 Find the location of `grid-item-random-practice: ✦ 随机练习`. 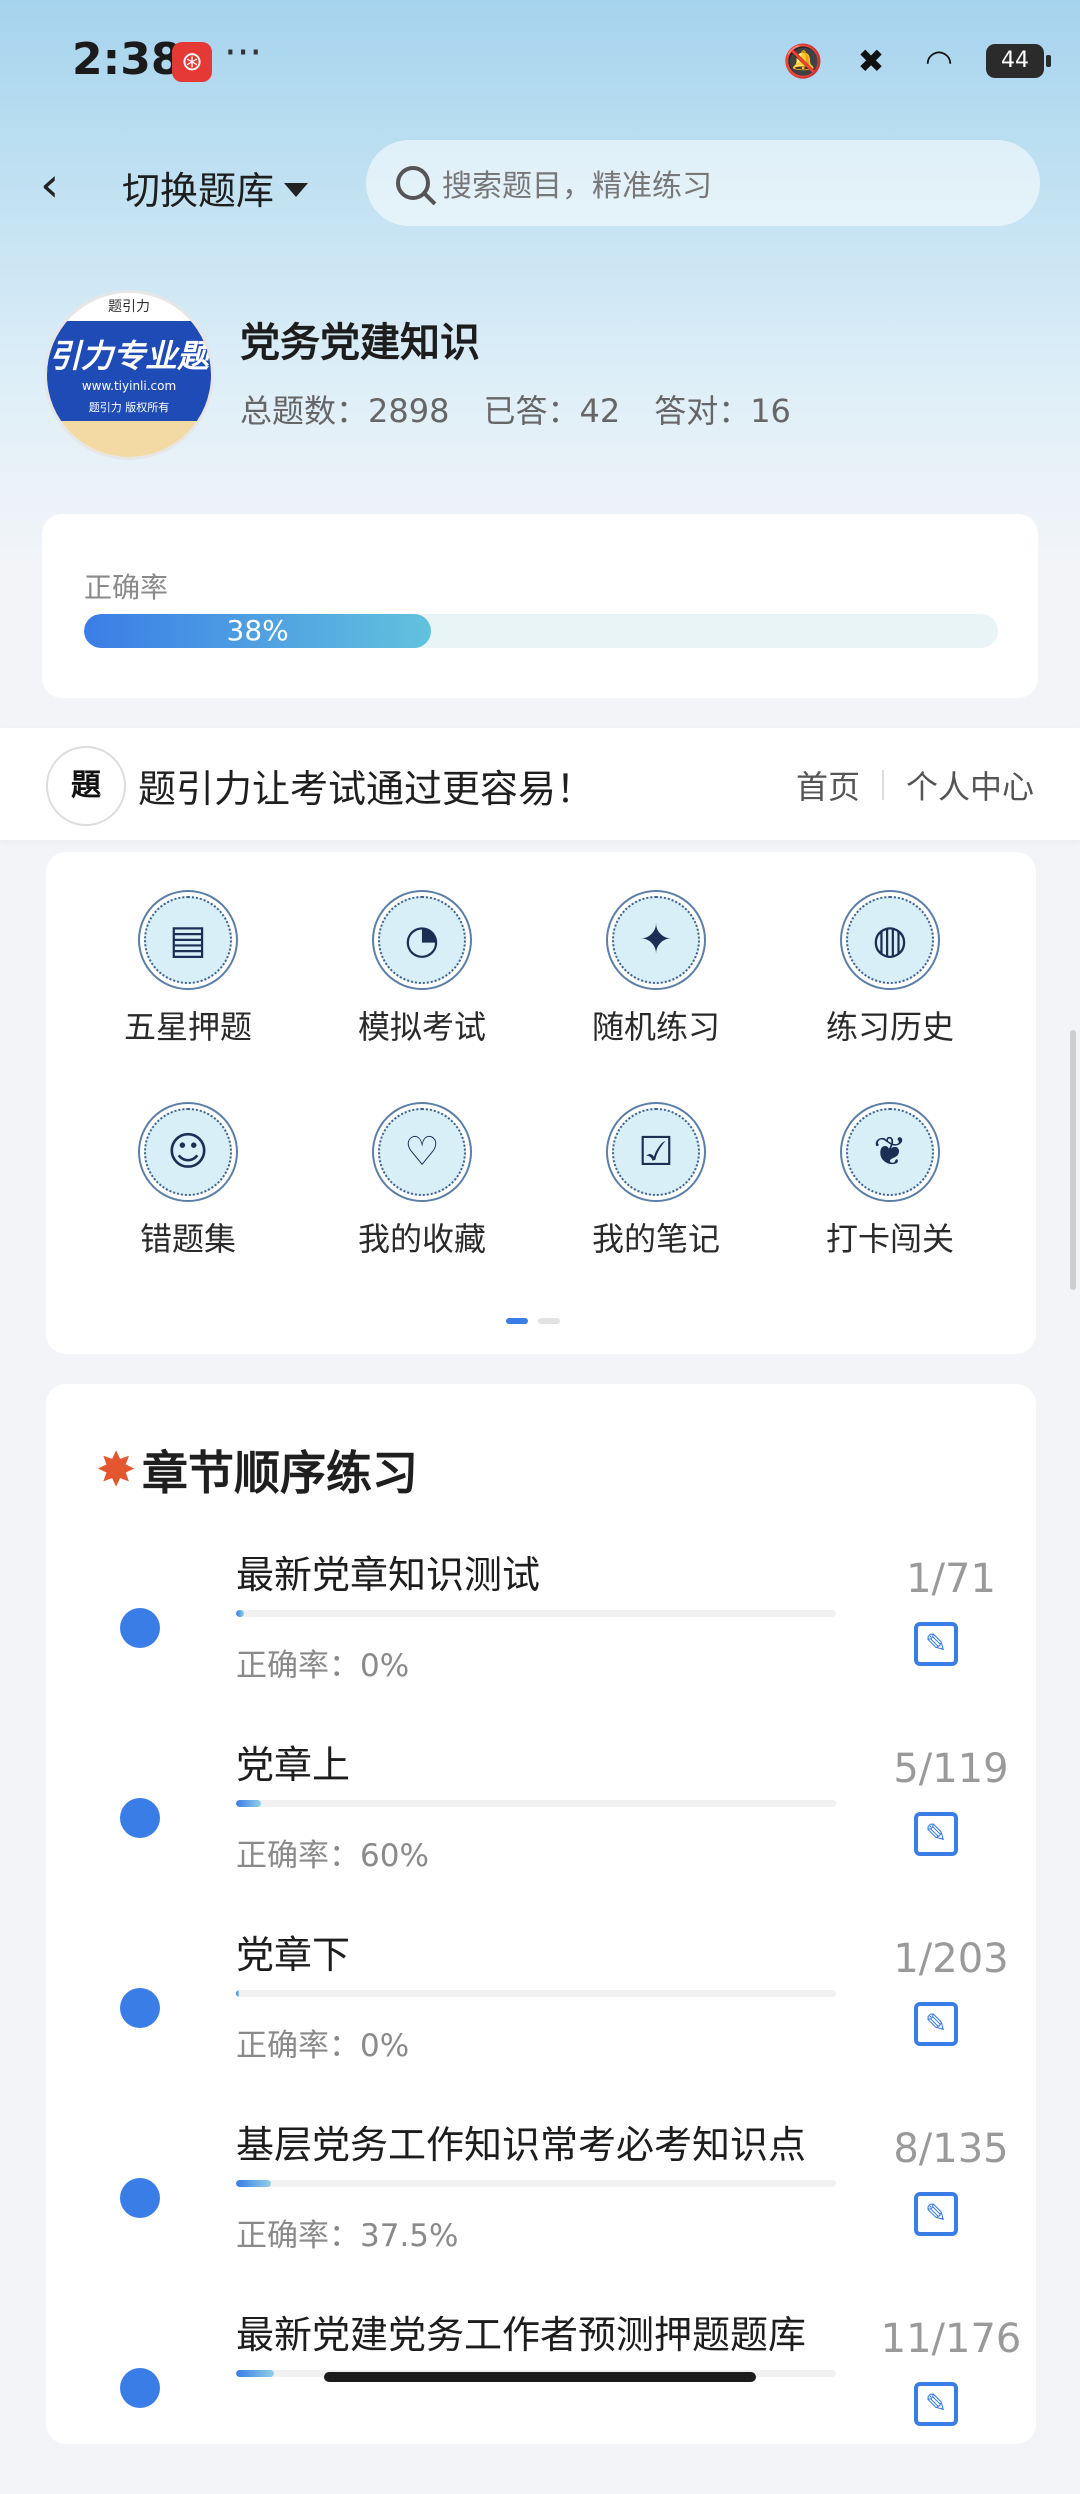

grid-item-random-practice: ✦ 随机练习 is located at coordinates (656, 949).